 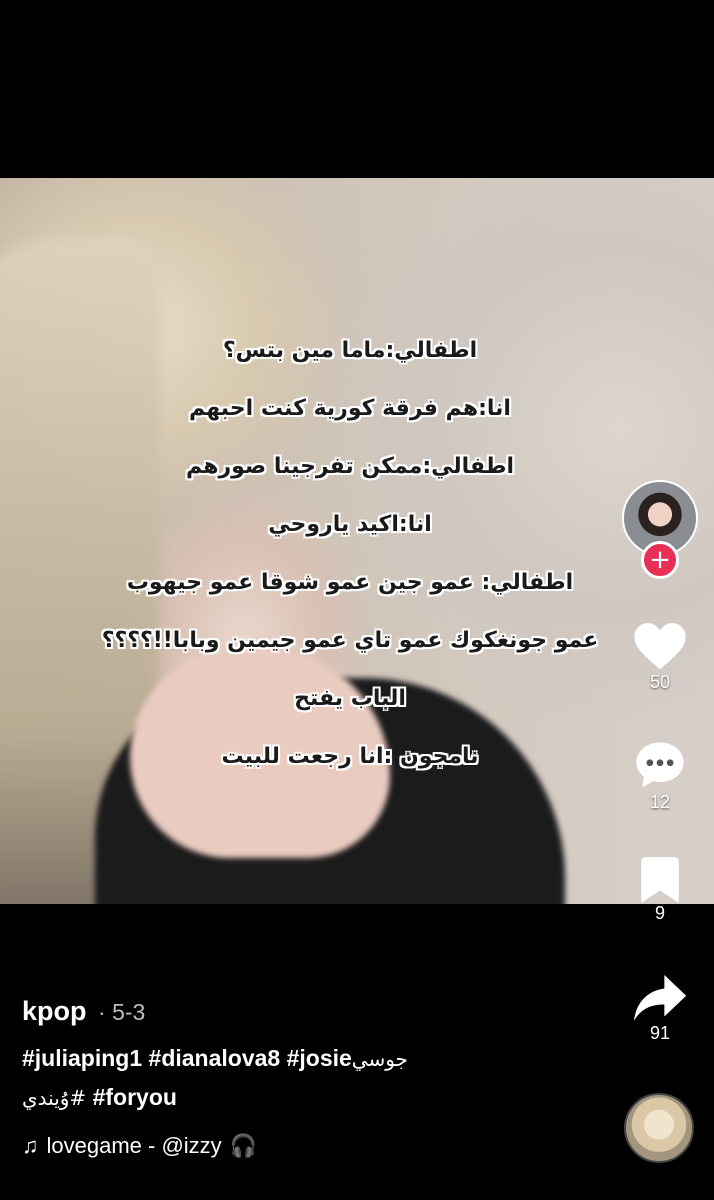 I want to click on overlay-line: اطفالي:ماما مين بتس؟, so click(x=350, y=350).